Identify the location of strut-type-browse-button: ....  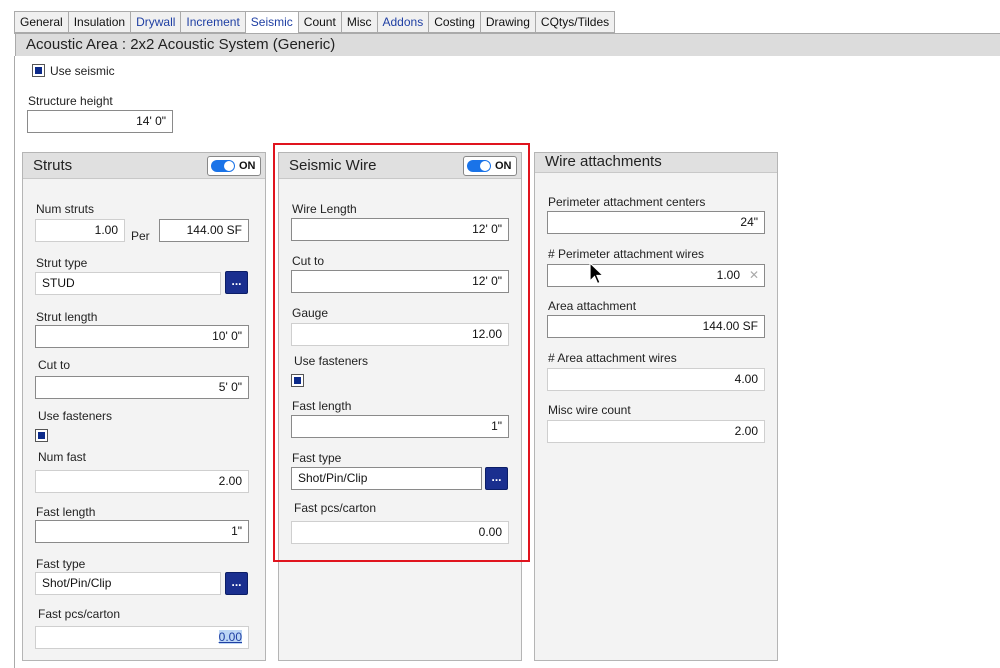
(236, 282).